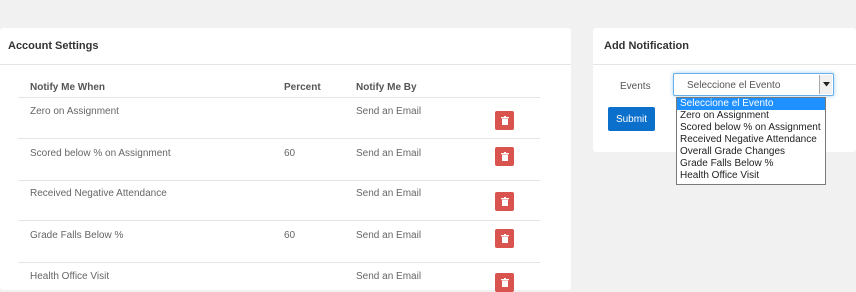  What do you see at coordinates (302, 87) in the screenshot?
I see `column-header-percent: Percent` at bounding box center [302, 87].